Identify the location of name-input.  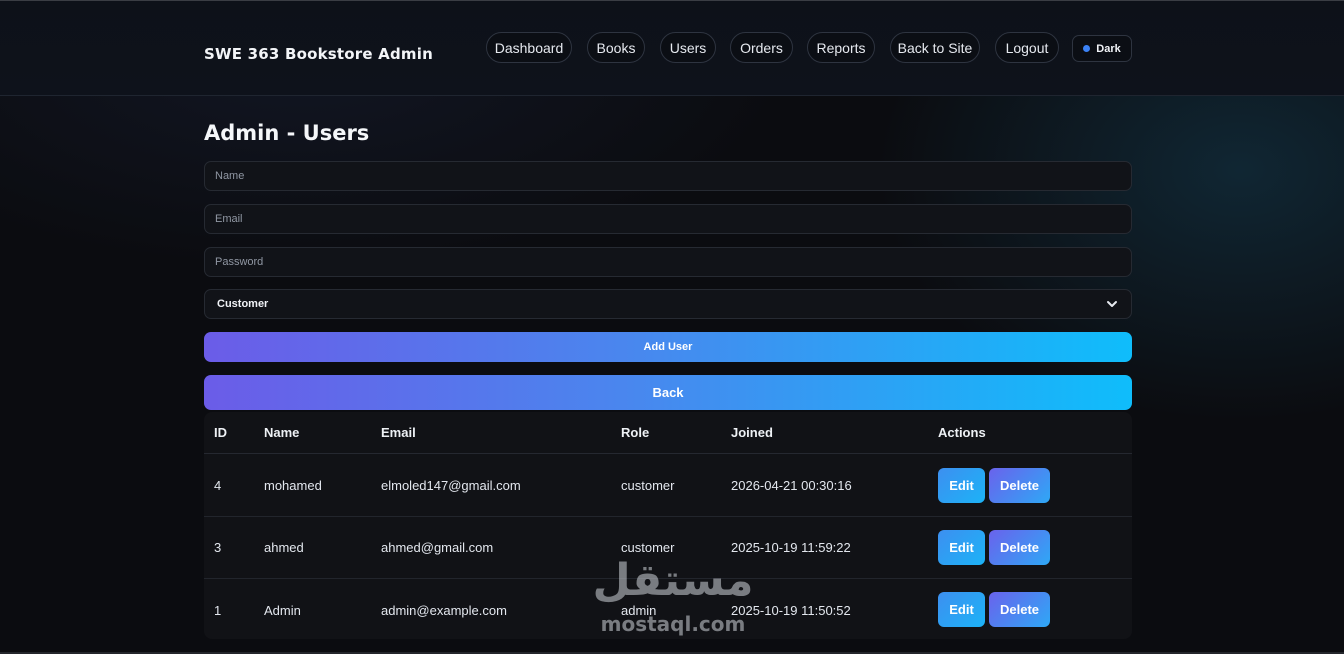
(668, 176).